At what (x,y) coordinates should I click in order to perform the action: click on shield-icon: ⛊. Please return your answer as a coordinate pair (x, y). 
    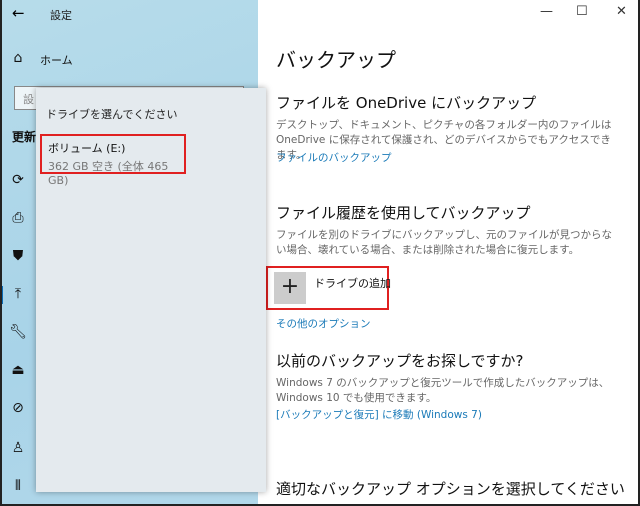
    Looking at the image, I should click on (18, 256).